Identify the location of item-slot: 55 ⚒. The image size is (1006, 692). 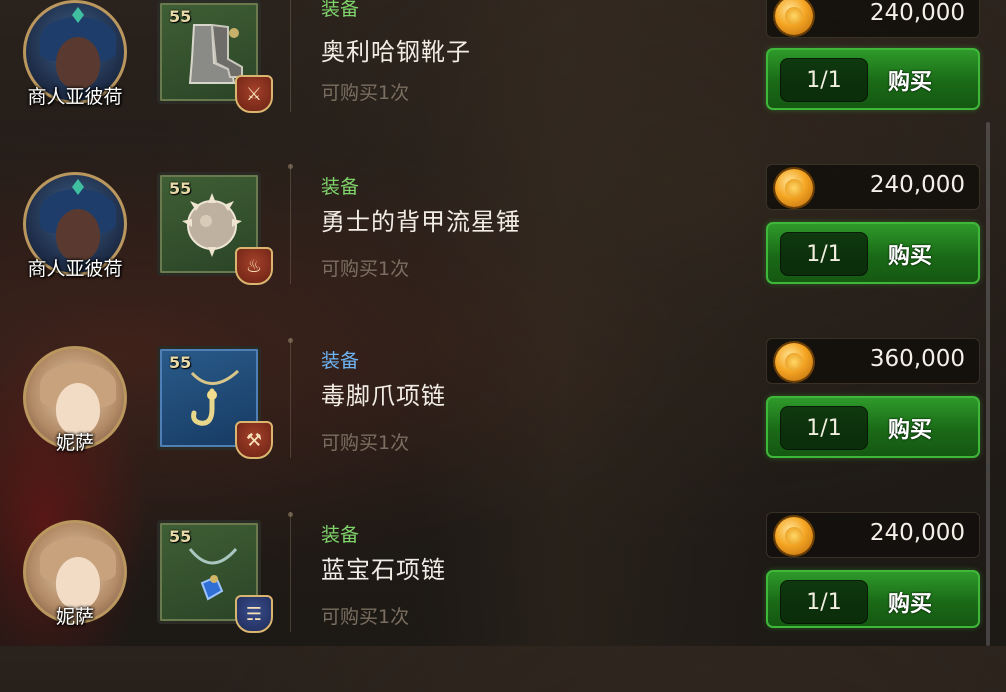
(215, 402).